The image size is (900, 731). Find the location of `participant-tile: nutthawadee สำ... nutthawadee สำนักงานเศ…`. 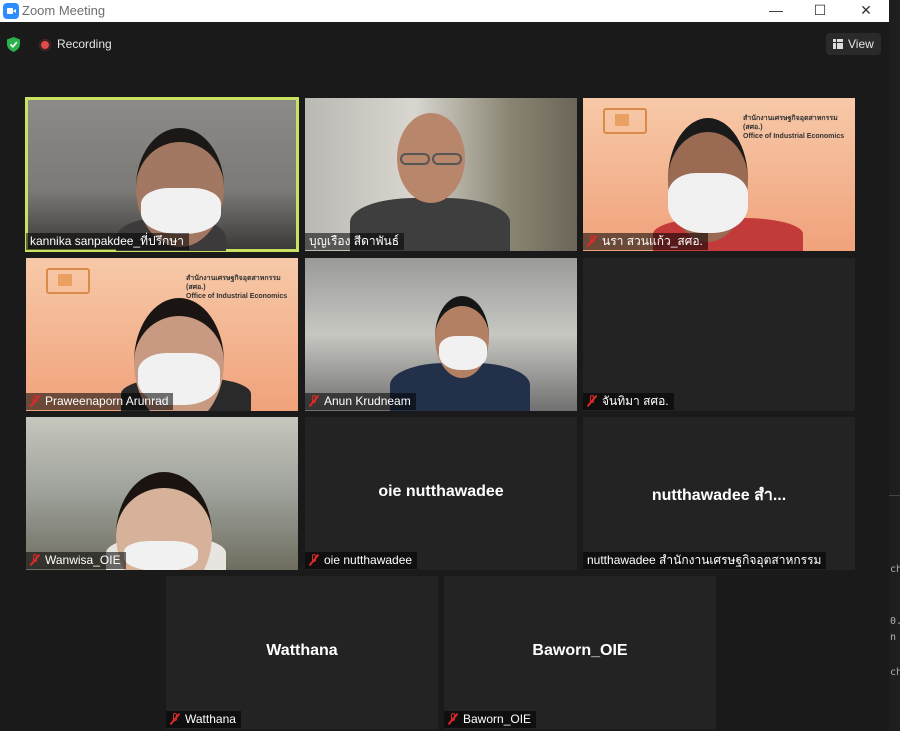

participant-tile: nutthawadee สำ... nutthawadee สำนักงานเศ… is located at coordinates (719, 493).